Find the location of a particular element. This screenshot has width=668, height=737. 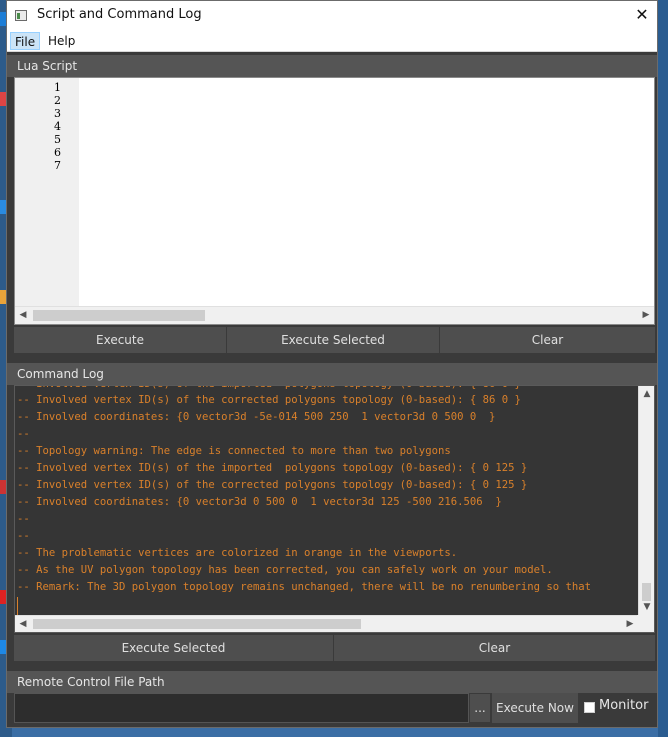

line-number-gutter: 1 2 3 4 5 6 7 is located at coordinates (47, 192).